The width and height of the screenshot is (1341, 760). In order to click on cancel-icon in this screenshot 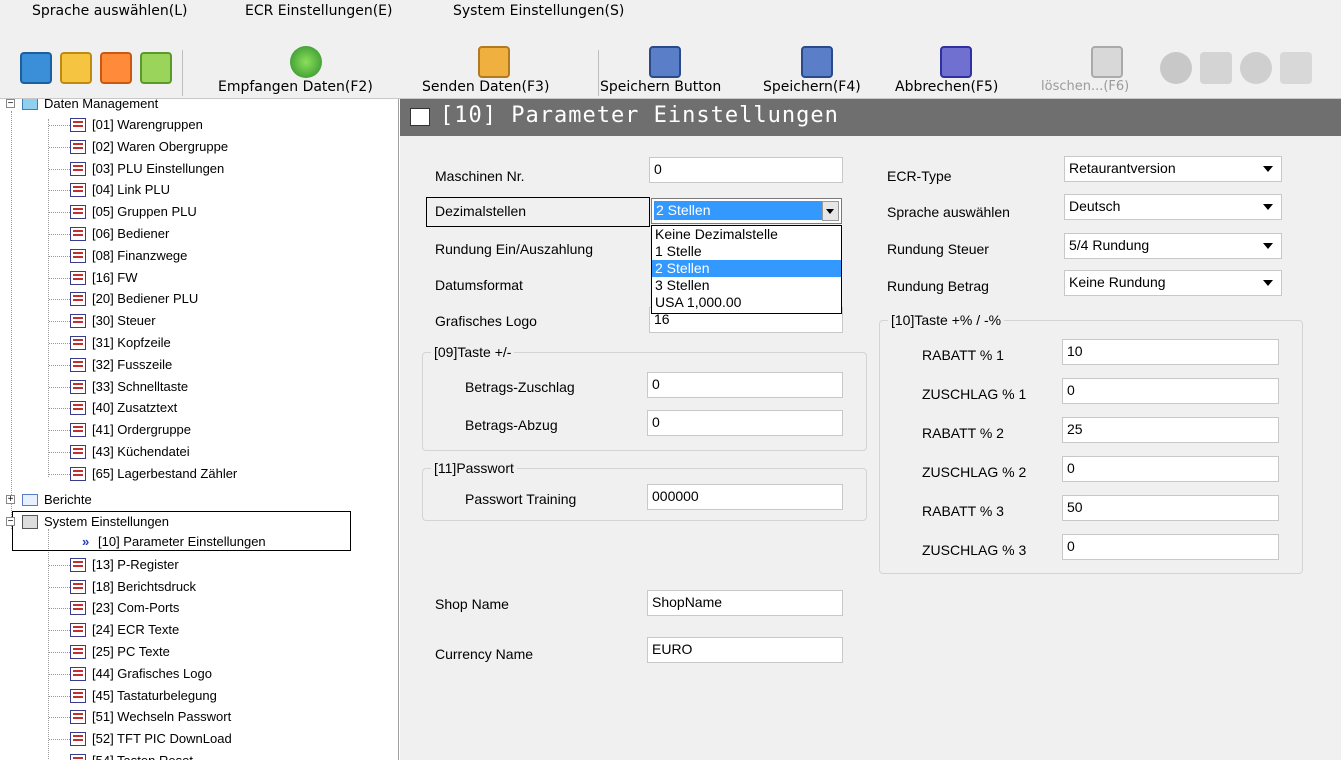, I will do `click(956, 62)`.